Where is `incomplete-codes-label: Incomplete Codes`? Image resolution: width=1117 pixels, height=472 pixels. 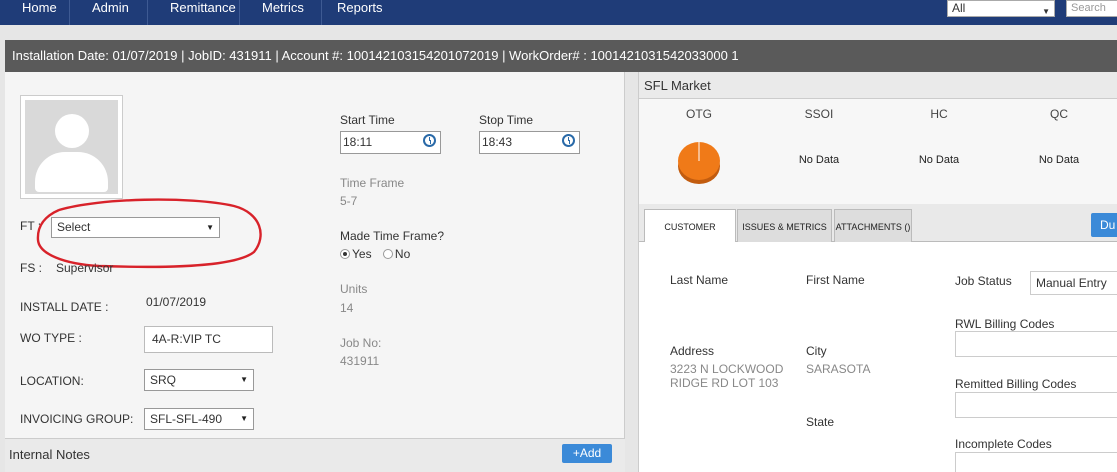
incomplete-codes-label: Incomplete Codes is located at coordinates (1003, 444).